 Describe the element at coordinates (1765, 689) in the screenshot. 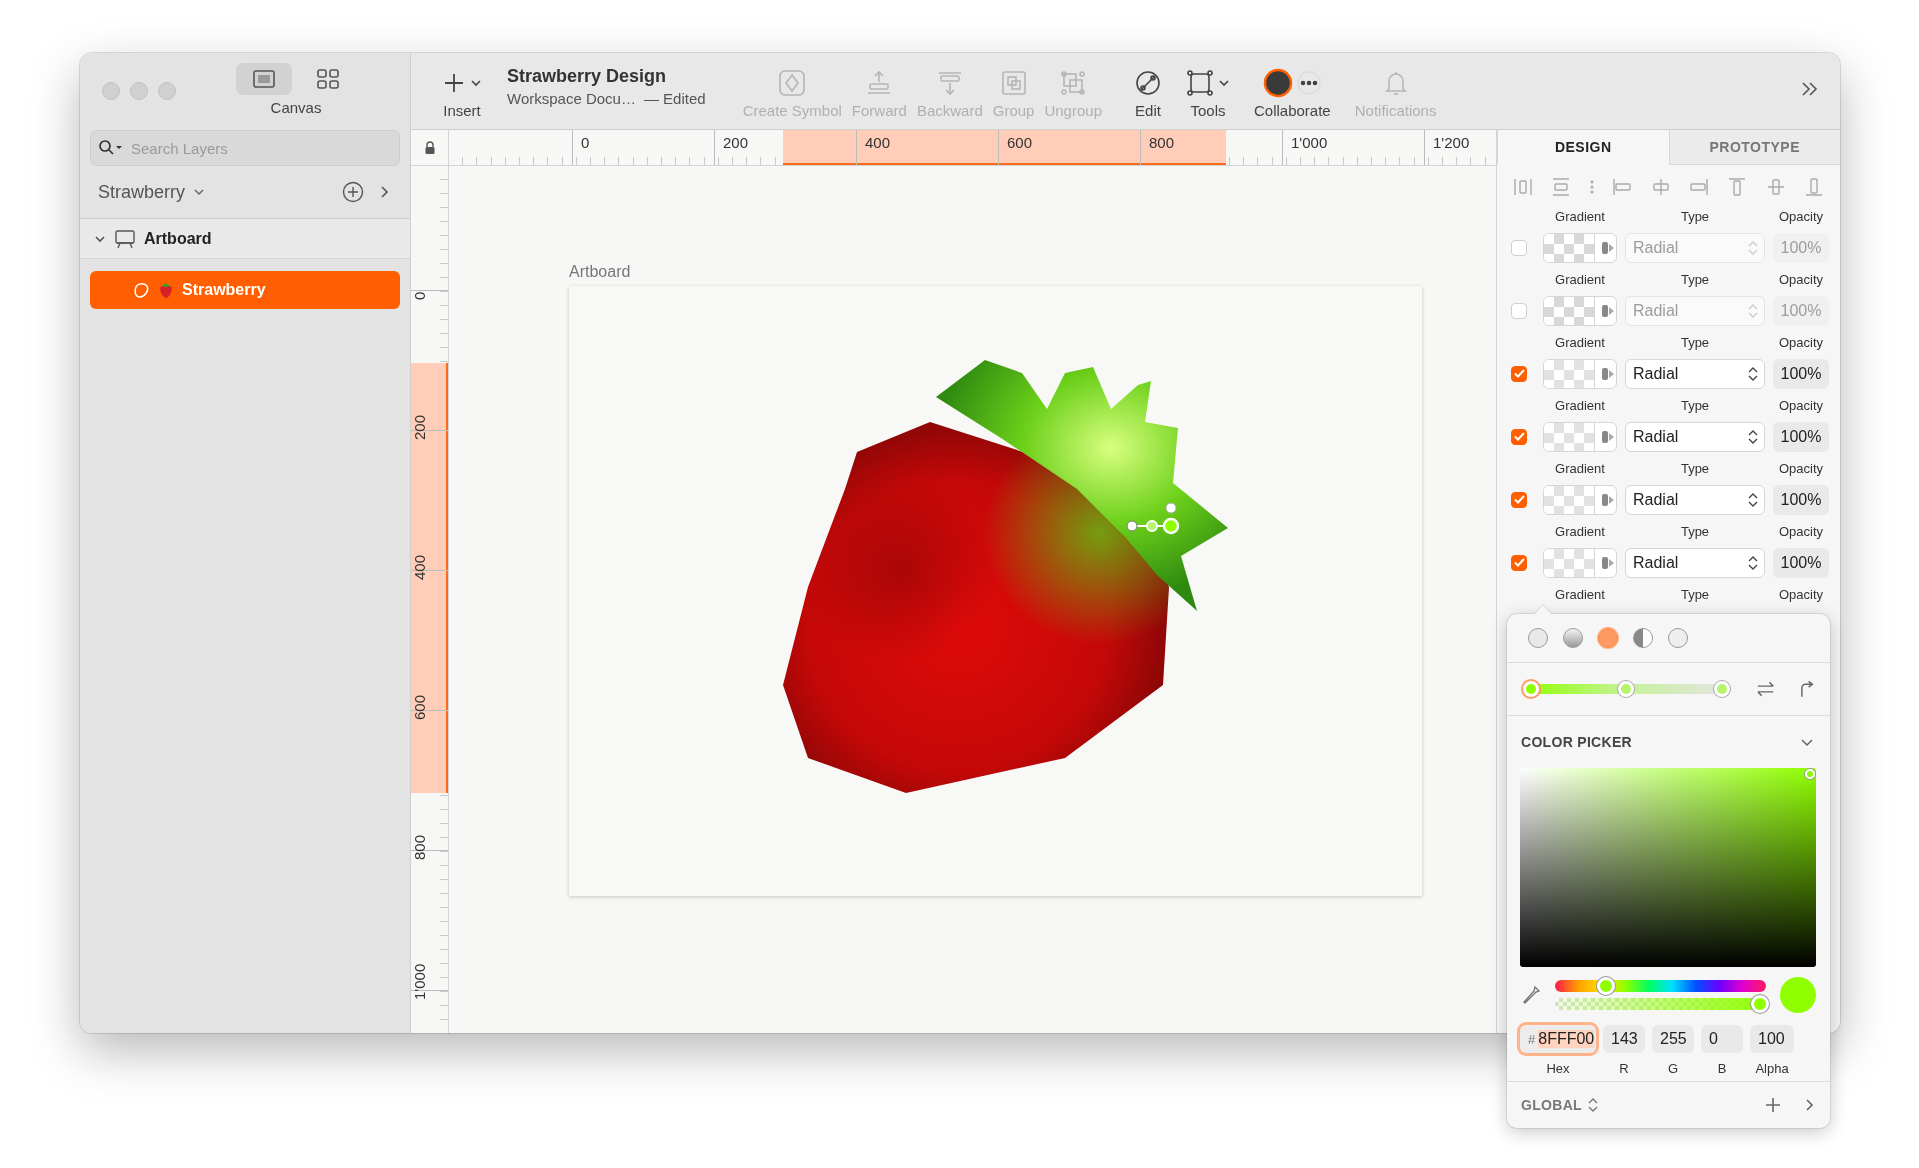

I see `swap-icon` at that location.